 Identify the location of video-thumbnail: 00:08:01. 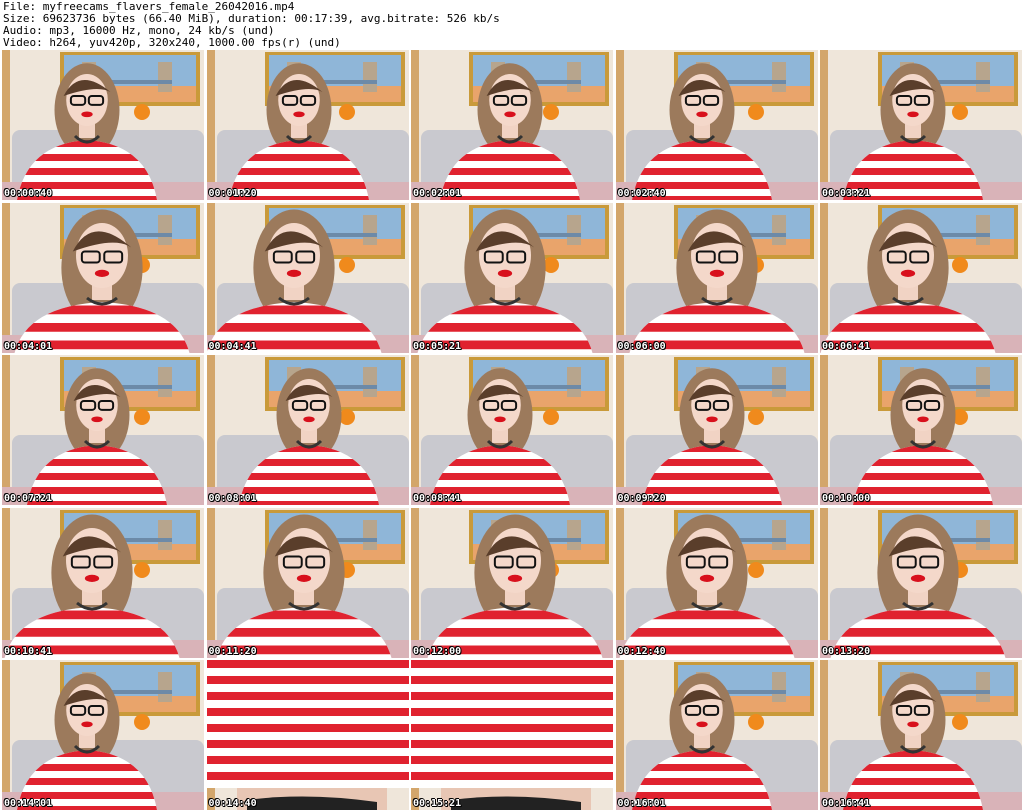
(307, 430).